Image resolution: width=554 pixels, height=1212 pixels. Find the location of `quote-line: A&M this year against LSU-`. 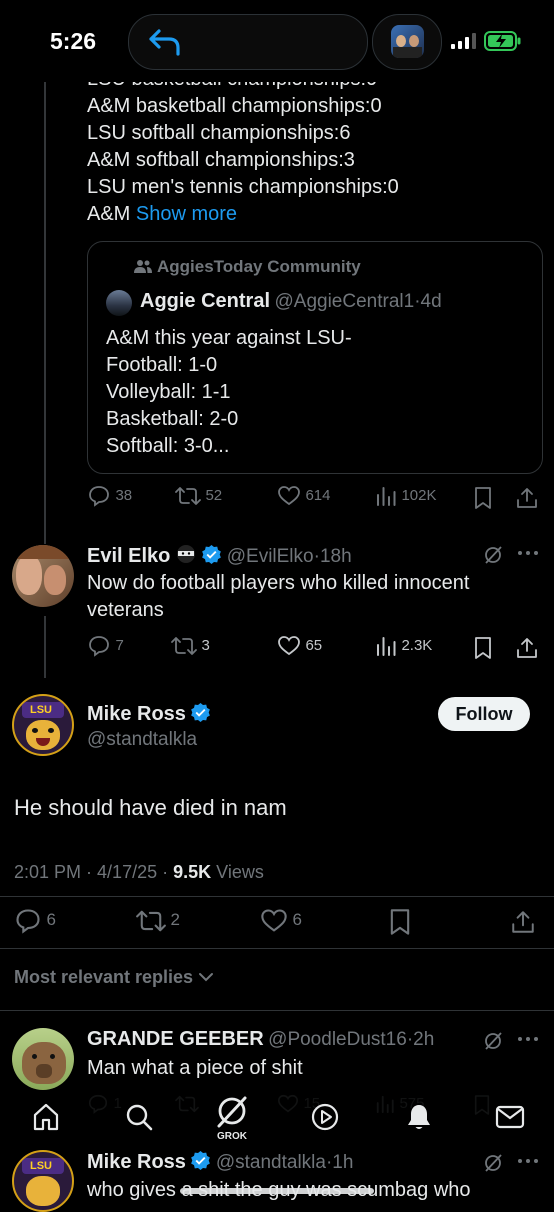

quote-line: A&M this year against LSU- is located at coordinates (229, 338).